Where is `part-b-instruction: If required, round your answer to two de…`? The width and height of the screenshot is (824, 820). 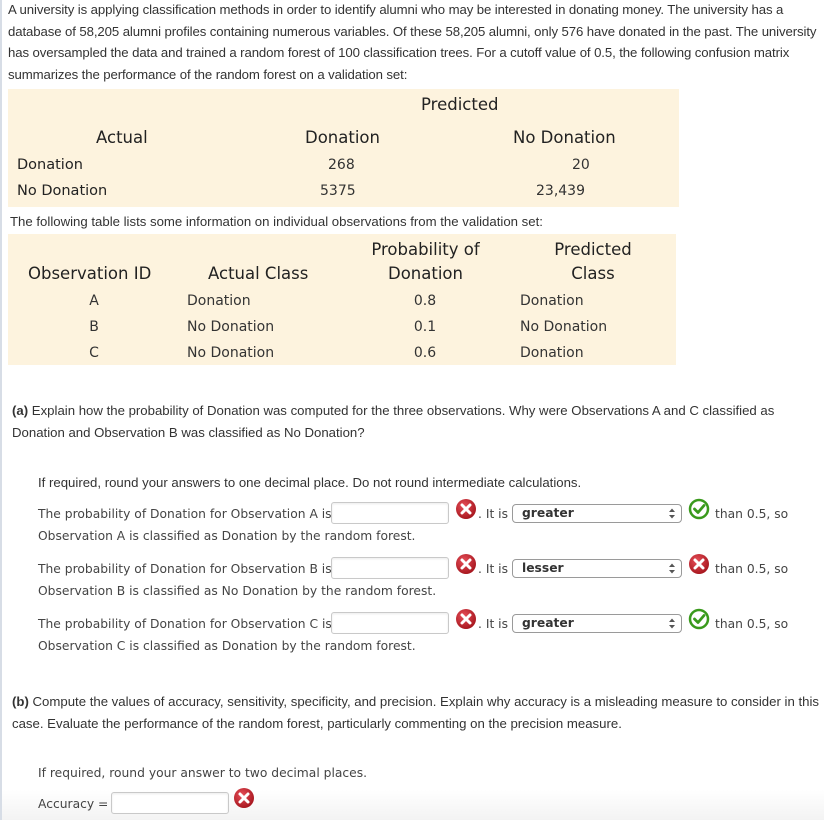
part-b-instruction: If required, round your answer to two de… is located at coordinates (203, 773).